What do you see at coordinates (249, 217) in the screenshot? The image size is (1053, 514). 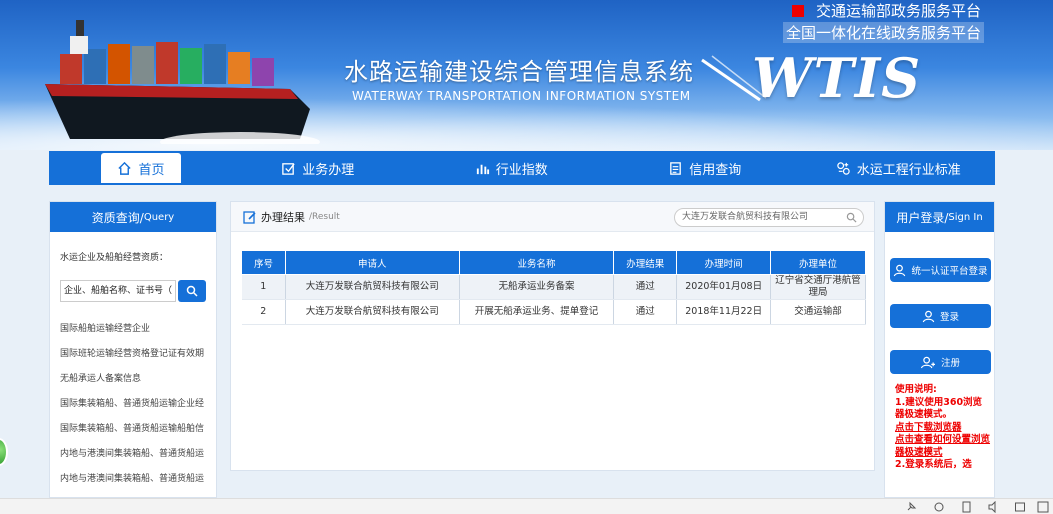 I see `edit-icon` at bounding box center [249, 217].